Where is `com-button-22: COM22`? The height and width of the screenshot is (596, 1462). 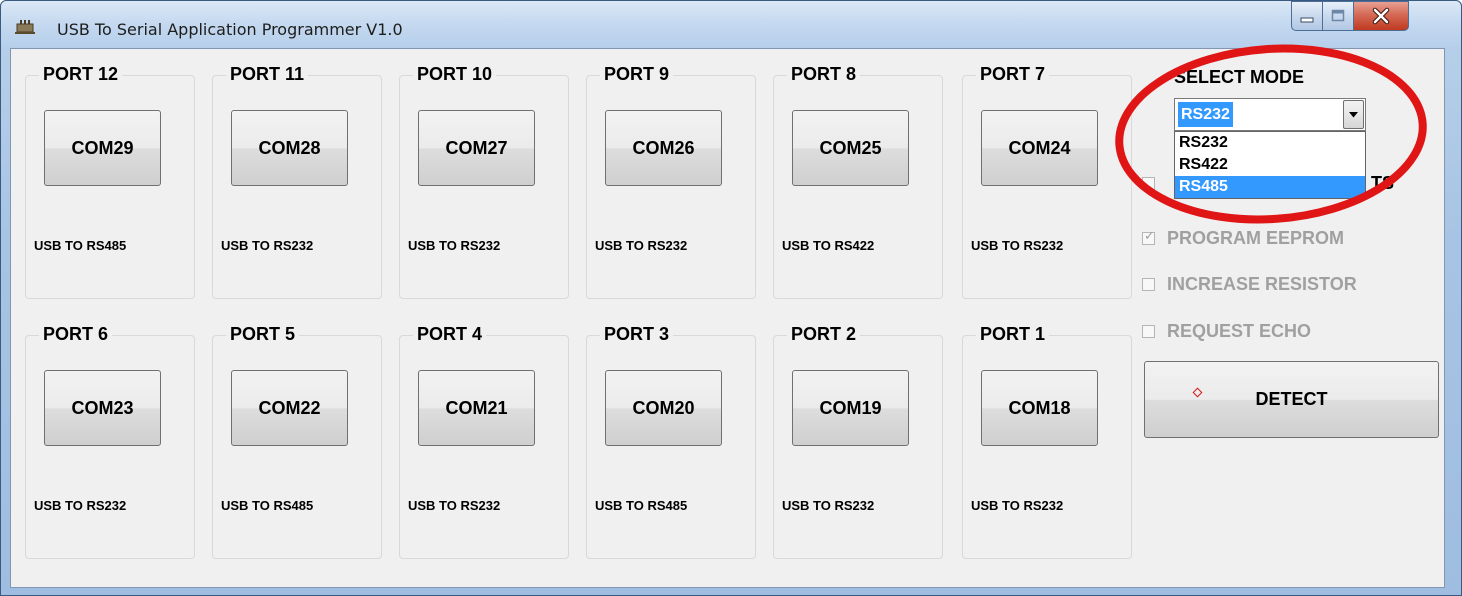 com-button-22: COM22 is located at coordinates (289, 408).